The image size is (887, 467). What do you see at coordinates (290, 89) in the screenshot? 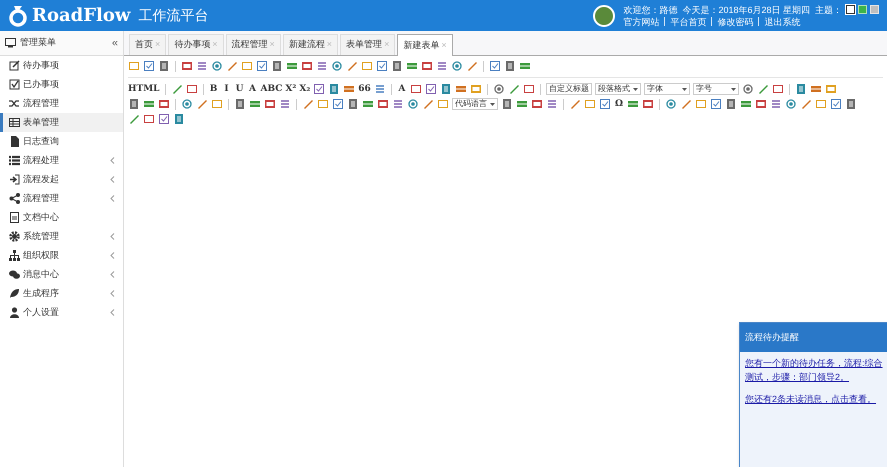
I see `toolbar-button: X²` at bounding box center [290, 89].